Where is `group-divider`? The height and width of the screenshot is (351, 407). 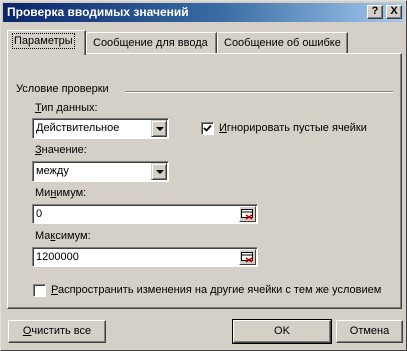 group-divider is located at coordinates (259, 92).